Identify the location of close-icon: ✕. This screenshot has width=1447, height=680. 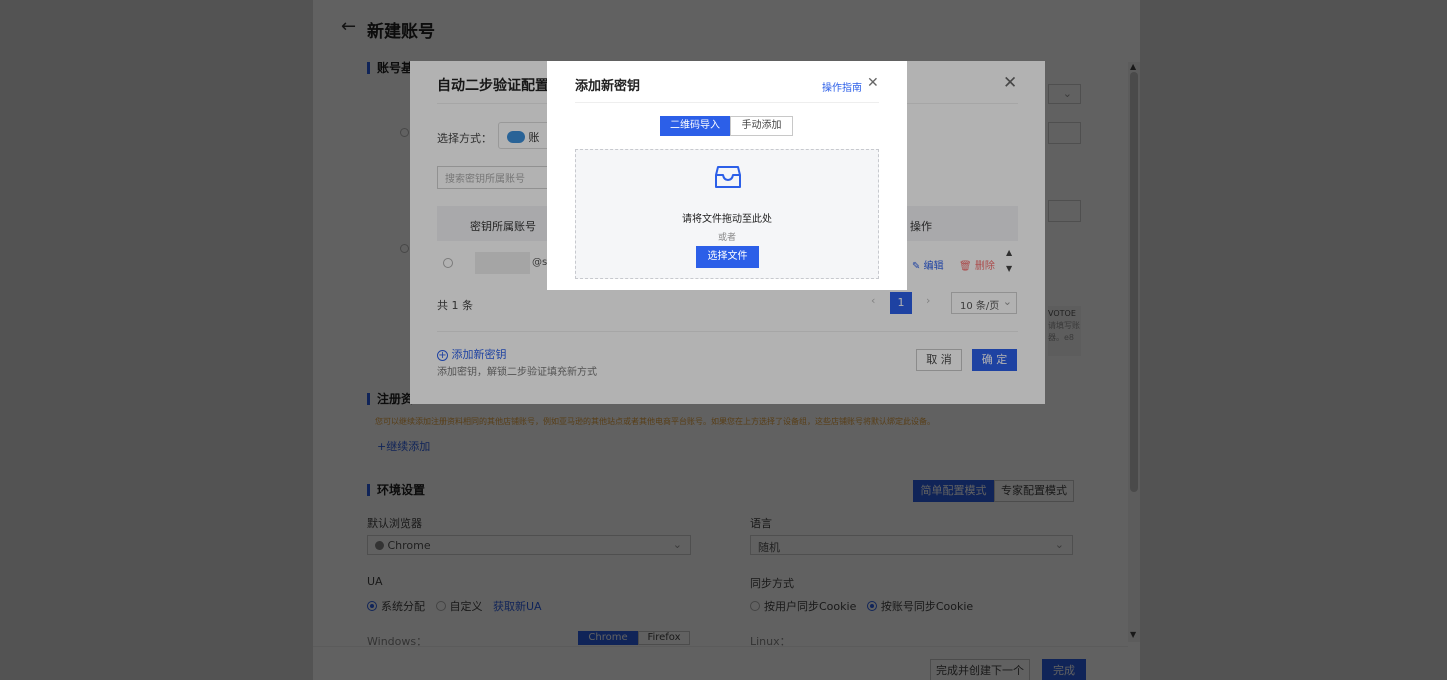
(873, 83).